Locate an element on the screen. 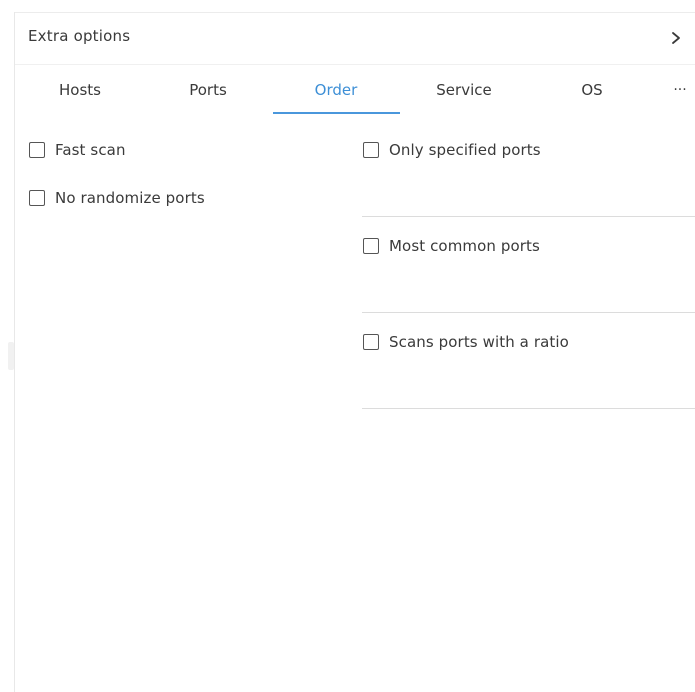  option-fast-scan: Fast scan is located at coordinates (77, 150).